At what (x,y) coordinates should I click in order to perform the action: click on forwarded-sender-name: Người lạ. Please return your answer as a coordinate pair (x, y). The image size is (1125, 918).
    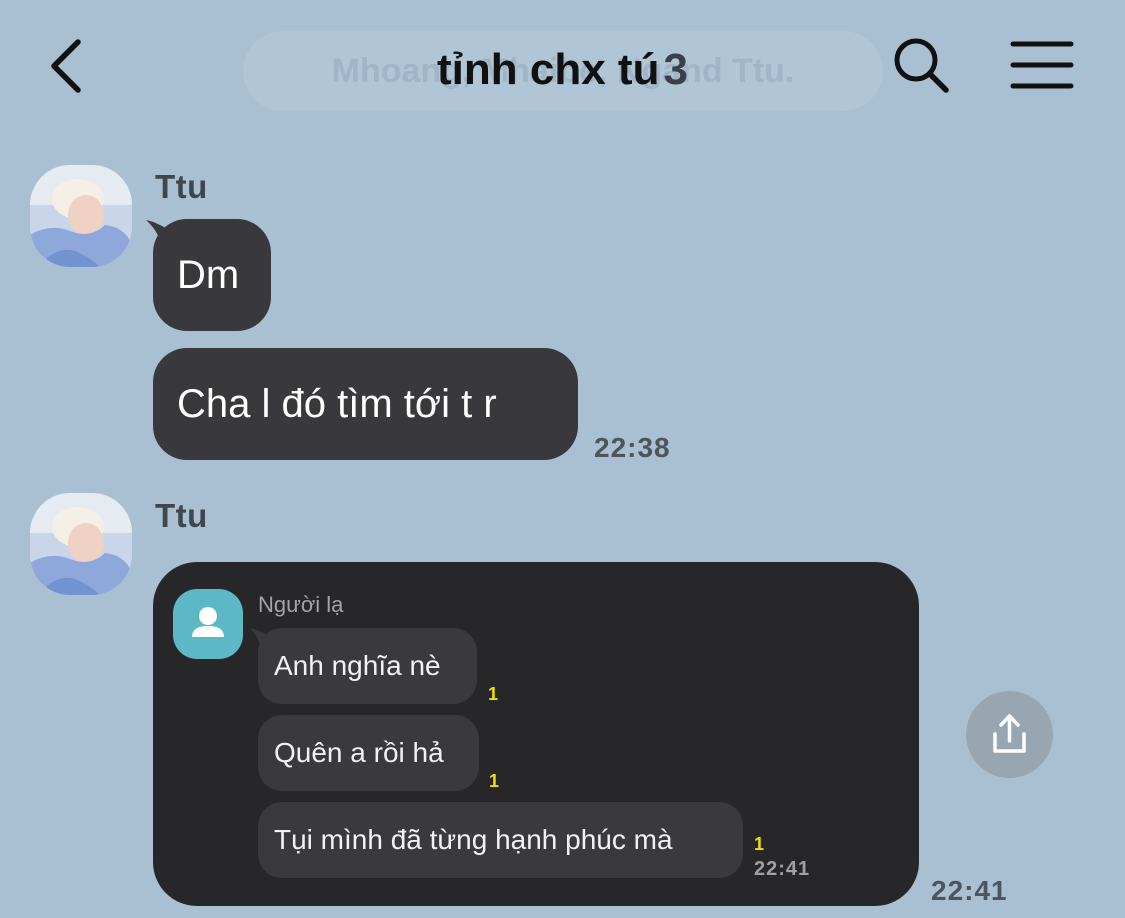
    Looking at the image, I should click on (301, 604).